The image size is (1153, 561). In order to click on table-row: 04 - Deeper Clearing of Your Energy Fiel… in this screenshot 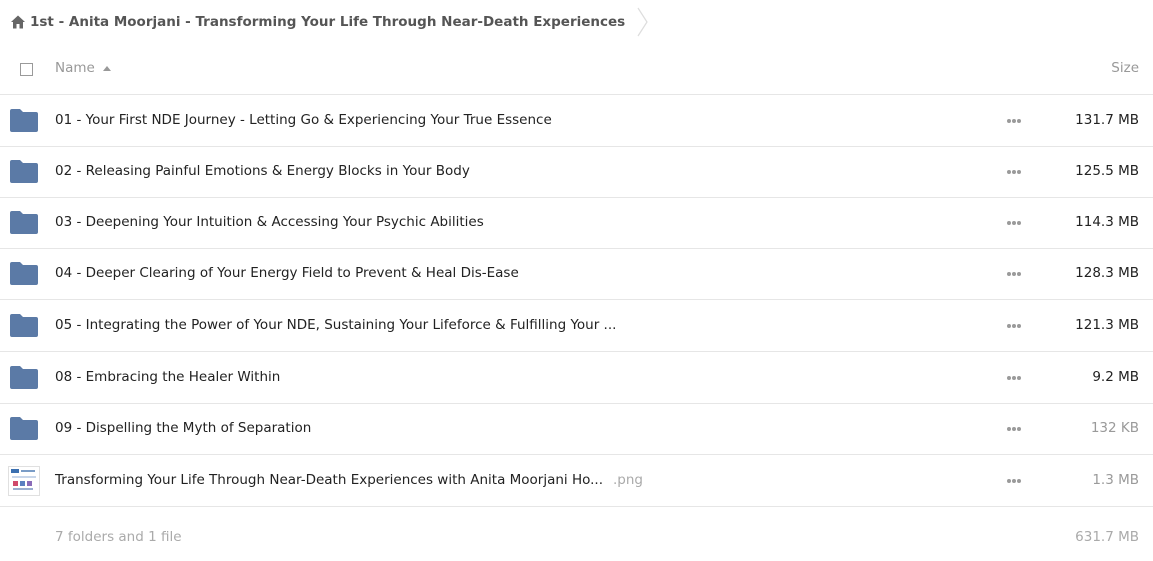, I will do `click(576, 274)`.